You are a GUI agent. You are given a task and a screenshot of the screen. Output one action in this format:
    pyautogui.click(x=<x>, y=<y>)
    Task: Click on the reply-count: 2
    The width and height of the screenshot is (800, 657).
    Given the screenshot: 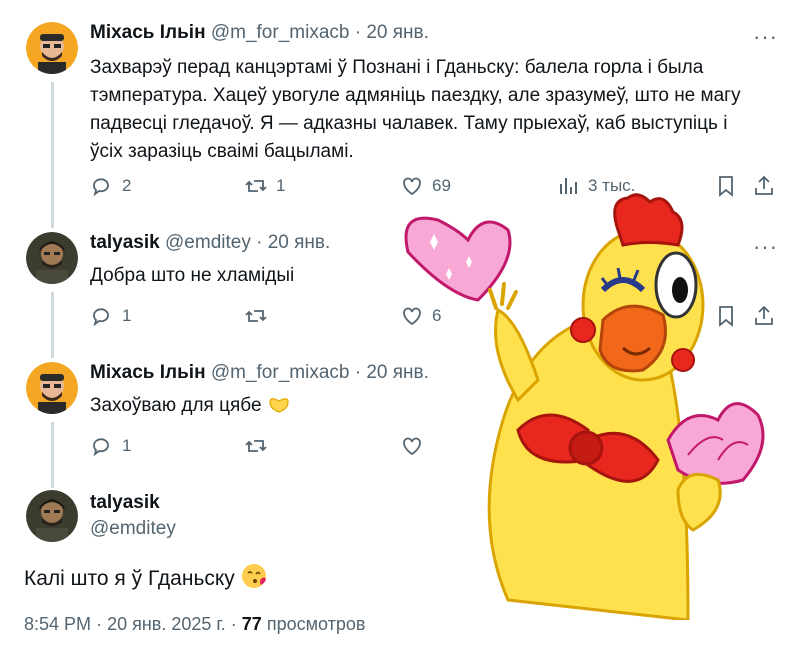 What is the action you would take?
    pyautogui.click(x=127, y=185)
    